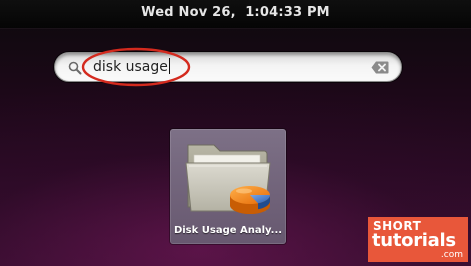 The height and width of the screenshot is (266, 471). I want to click on watermark-logo: SHORT tutorials .com, so click(418, 239).